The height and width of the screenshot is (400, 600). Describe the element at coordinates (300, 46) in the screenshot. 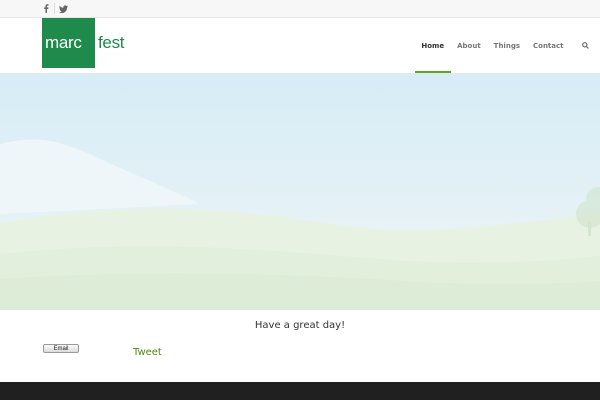

I see `site-header: marc fest Home About Things Contact` at that location.